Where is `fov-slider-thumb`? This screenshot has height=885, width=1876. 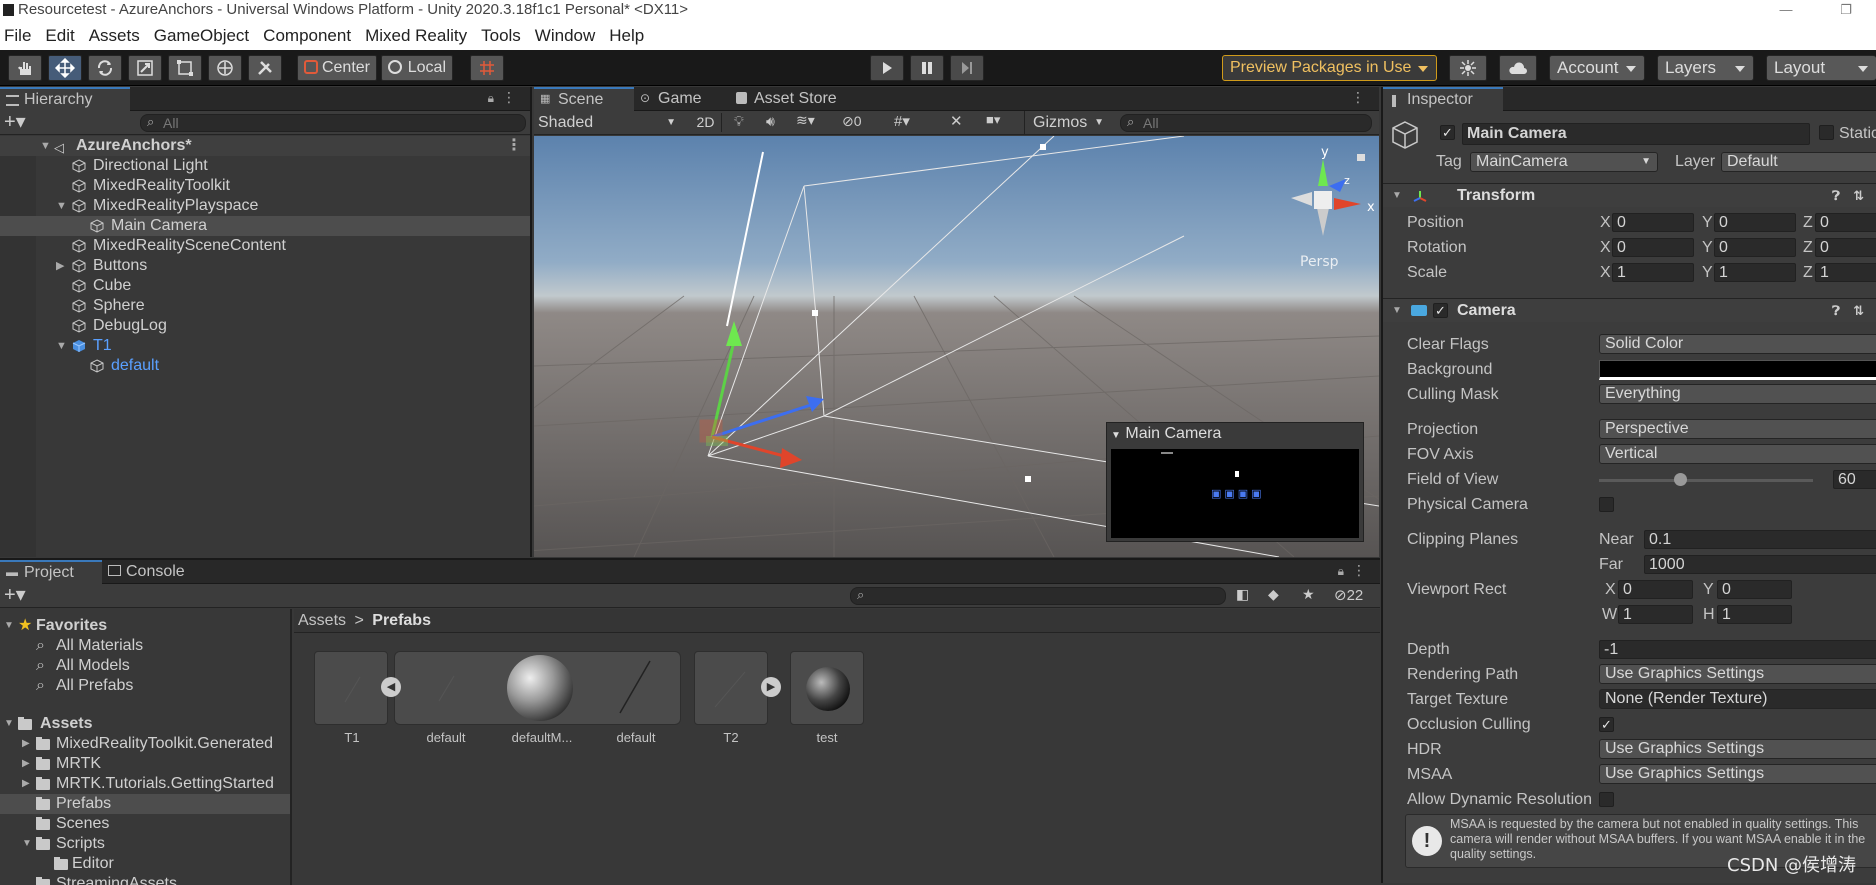
fov-slider-thumb is located at coordinates (1681, 479).